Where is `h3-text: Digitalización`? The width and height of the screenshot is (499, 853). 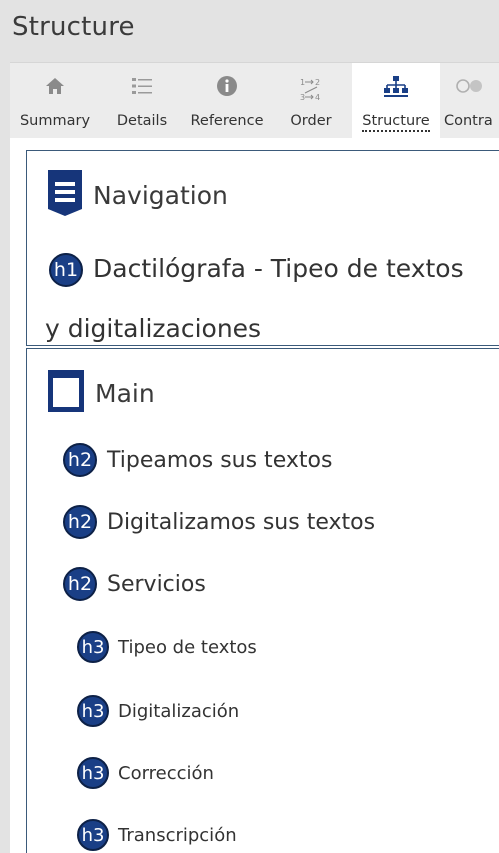
h3-text: Digitalización is located at coordinates (179, 711).